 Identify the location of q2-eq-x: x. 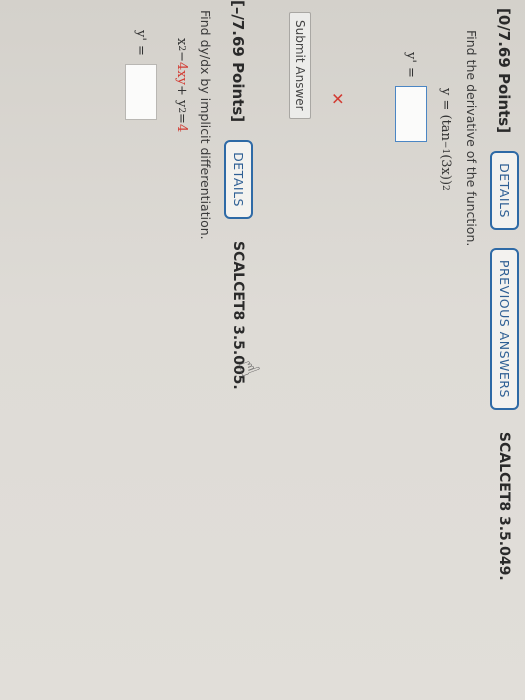
(181, 42).